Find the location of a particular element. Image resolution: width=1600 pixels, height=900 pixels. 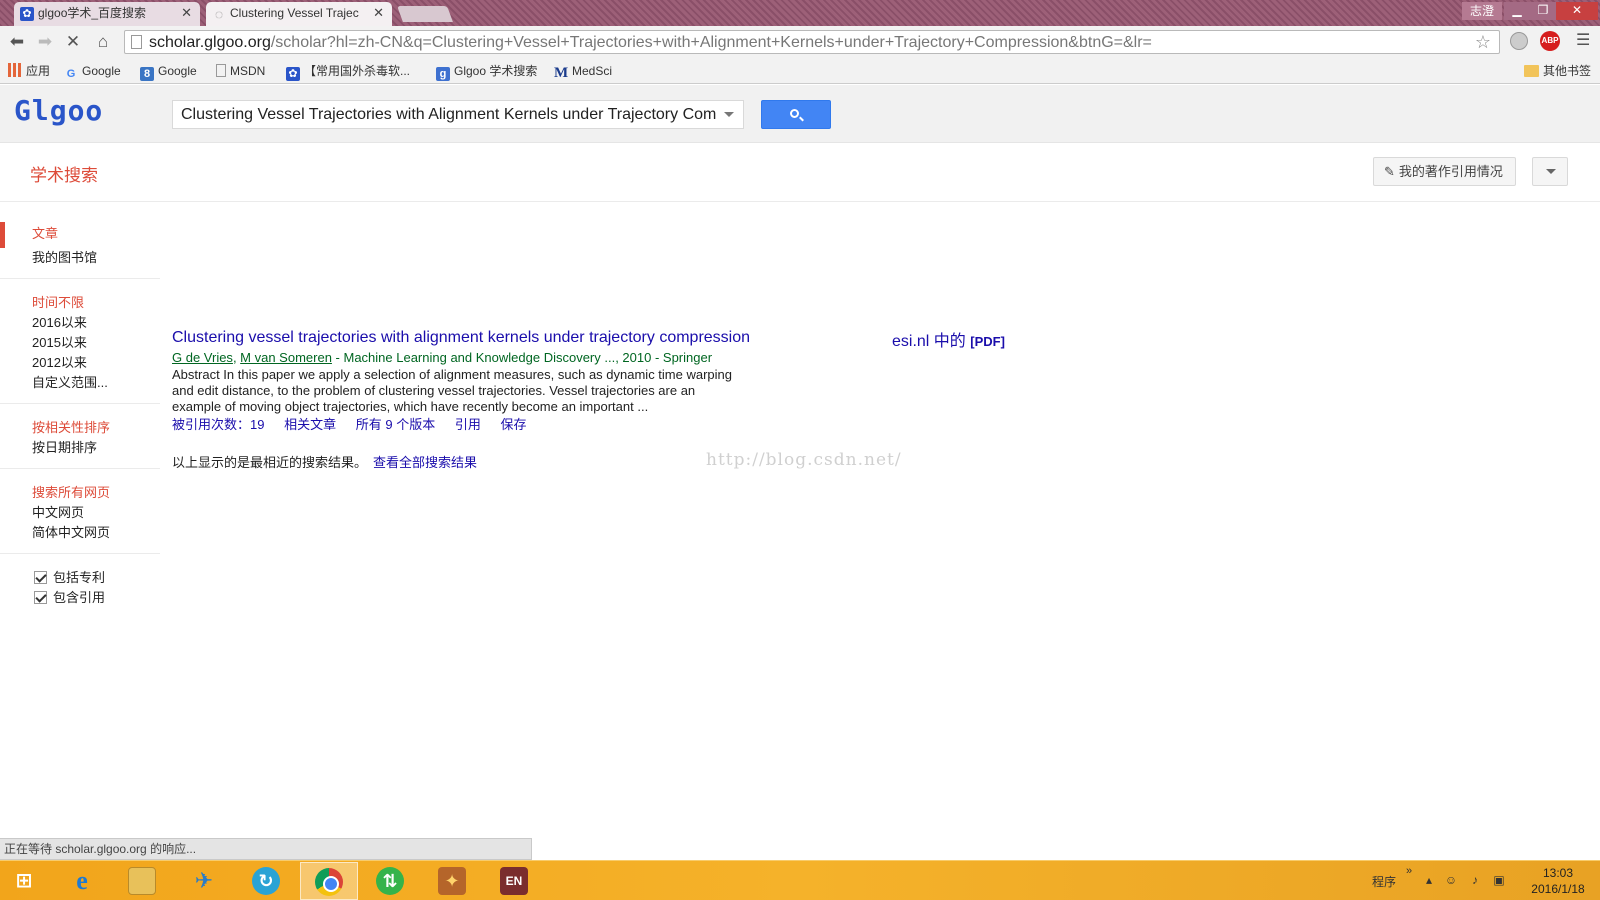

taskbar-game: ✦ is located at coordinates (453, 881).